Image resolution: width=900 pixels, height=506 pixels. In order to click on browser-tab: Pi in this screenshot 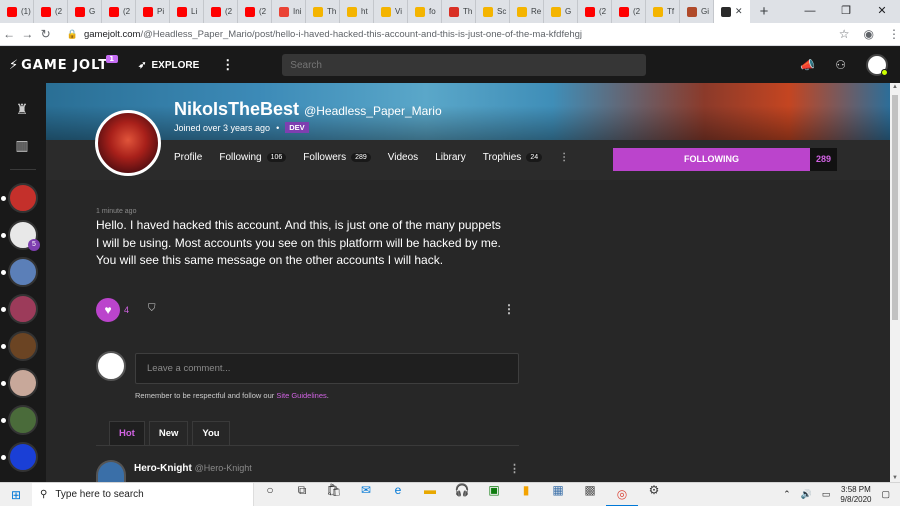, I will do `click(153, 11)`.